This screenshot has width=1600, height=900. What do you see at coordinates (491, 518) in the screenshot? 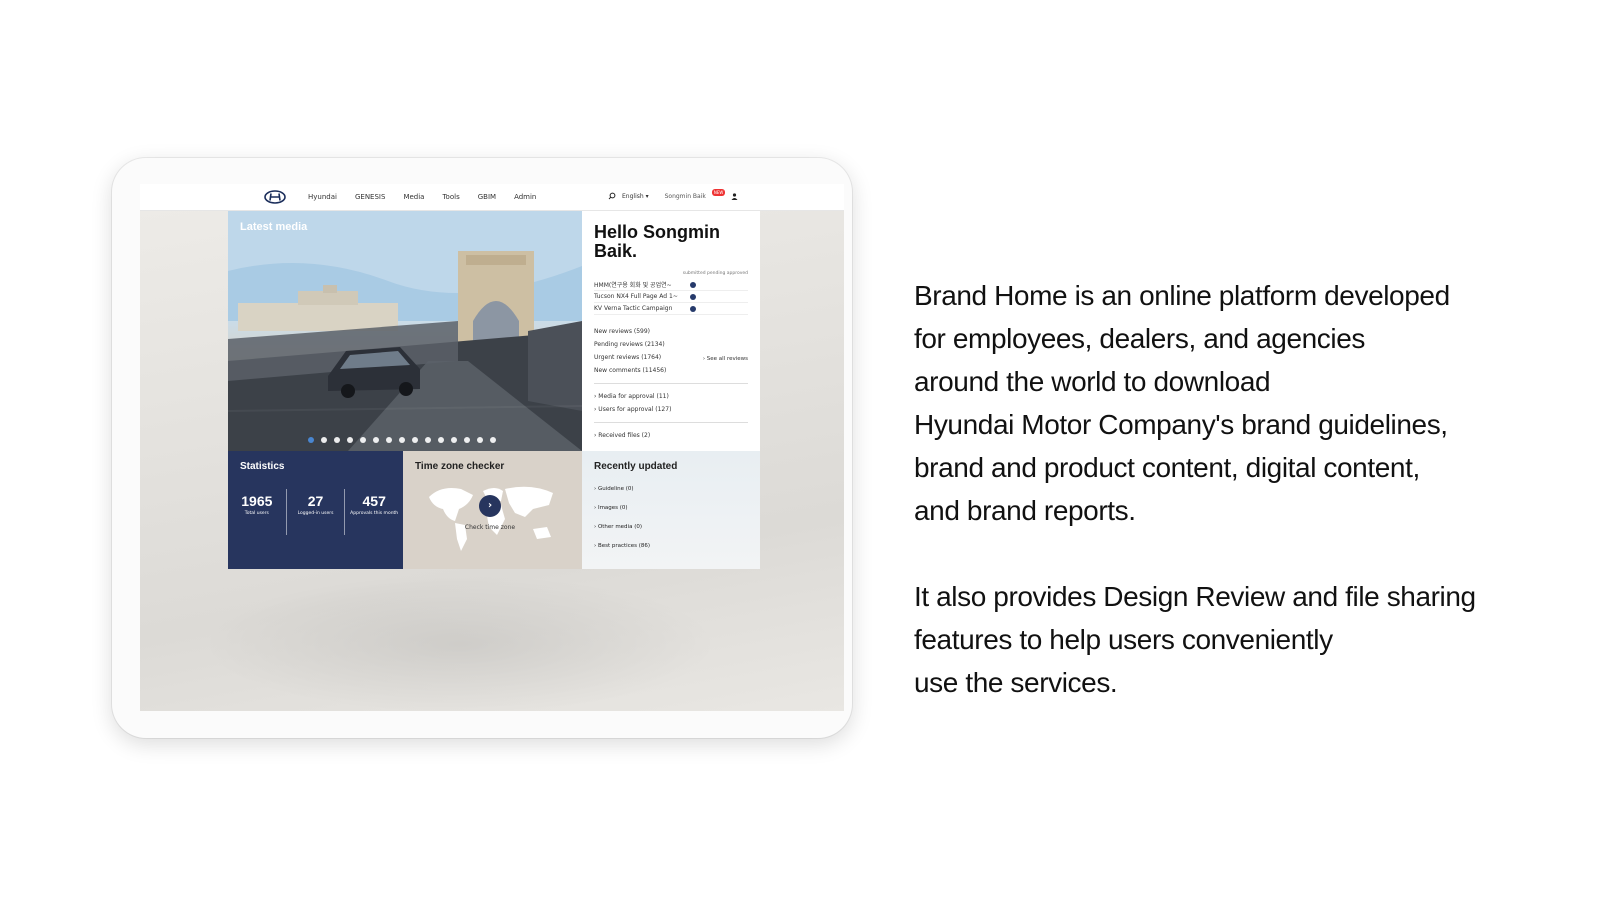
I see `world-map-icon` at bounding box center [491, 518].